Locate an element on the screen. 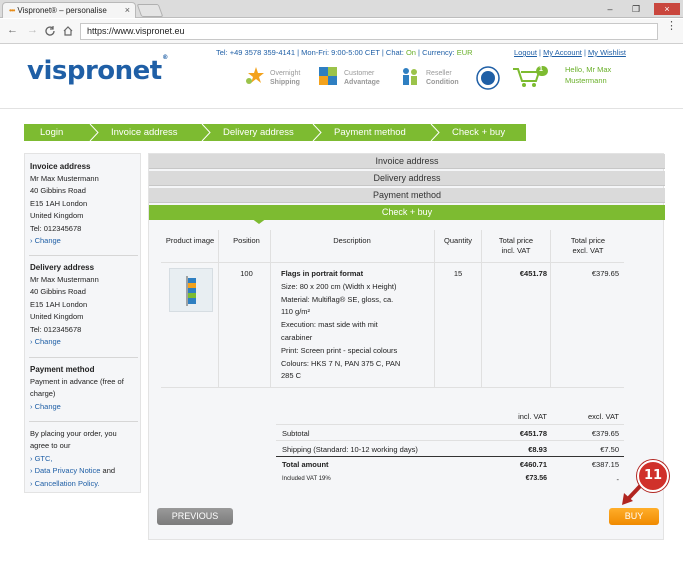 This screenshot has height=584, width=683. product-thumbnail is located at coordinates (191, 290).